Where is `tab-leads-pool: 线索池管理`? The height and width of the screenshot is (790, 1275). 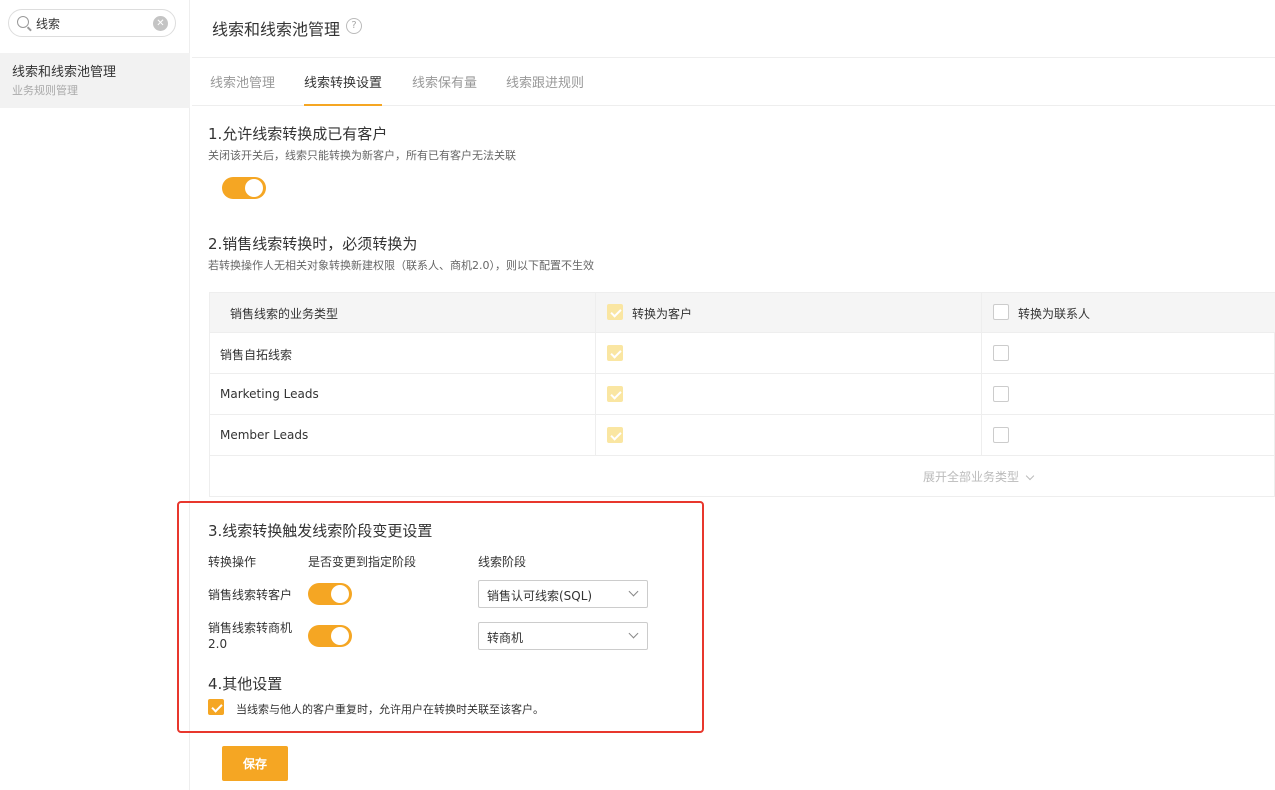
tab-leads-pool: 线索池管理 is located at coordinates (242, 89).